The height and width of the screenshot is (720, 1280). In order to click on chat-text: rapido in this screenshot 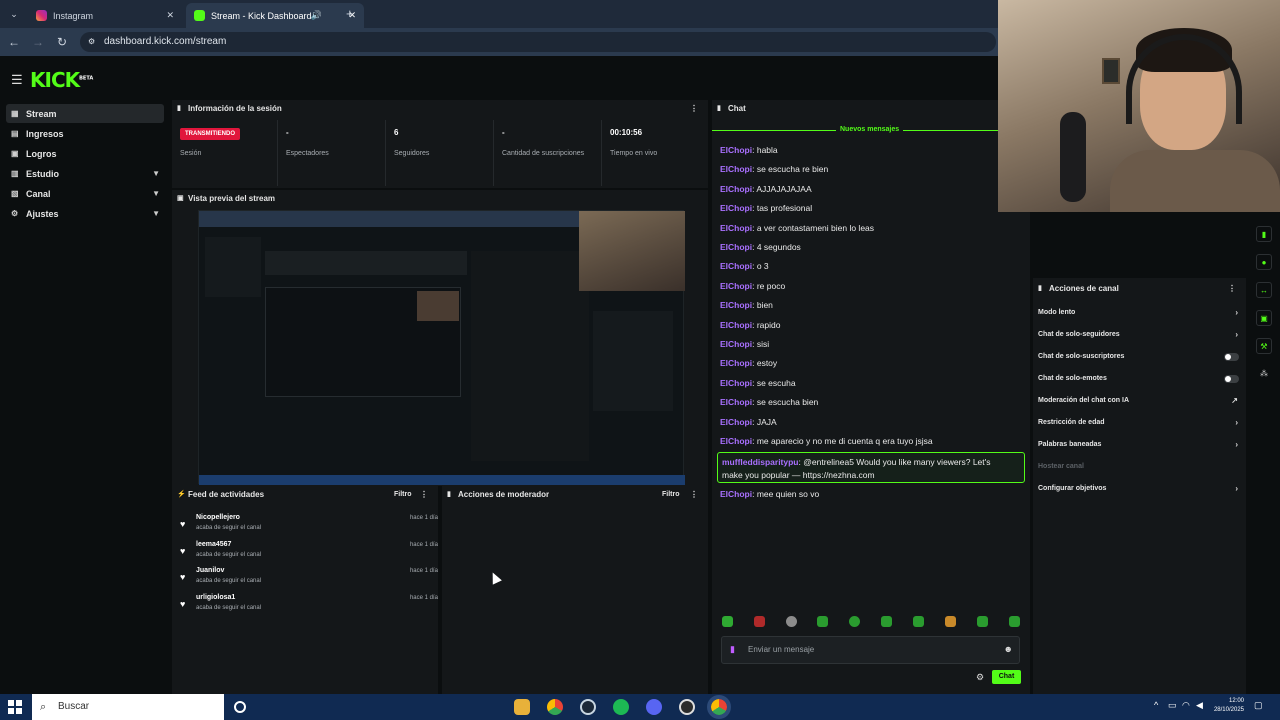, I will do `click(768, 324)`.